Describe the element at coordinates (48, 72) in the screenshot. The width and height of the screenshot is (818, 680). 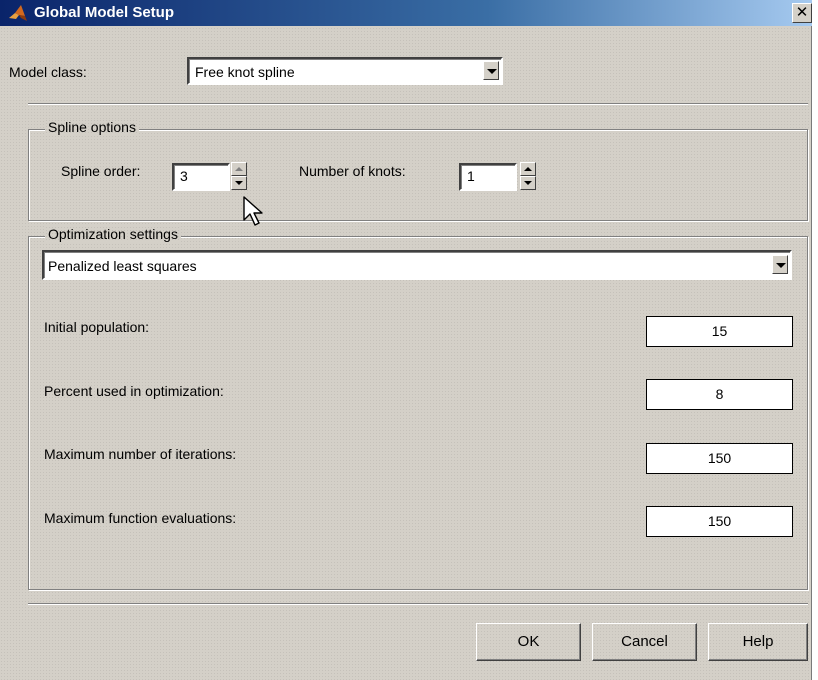
I see `model-class-label: Model class:` at that location.